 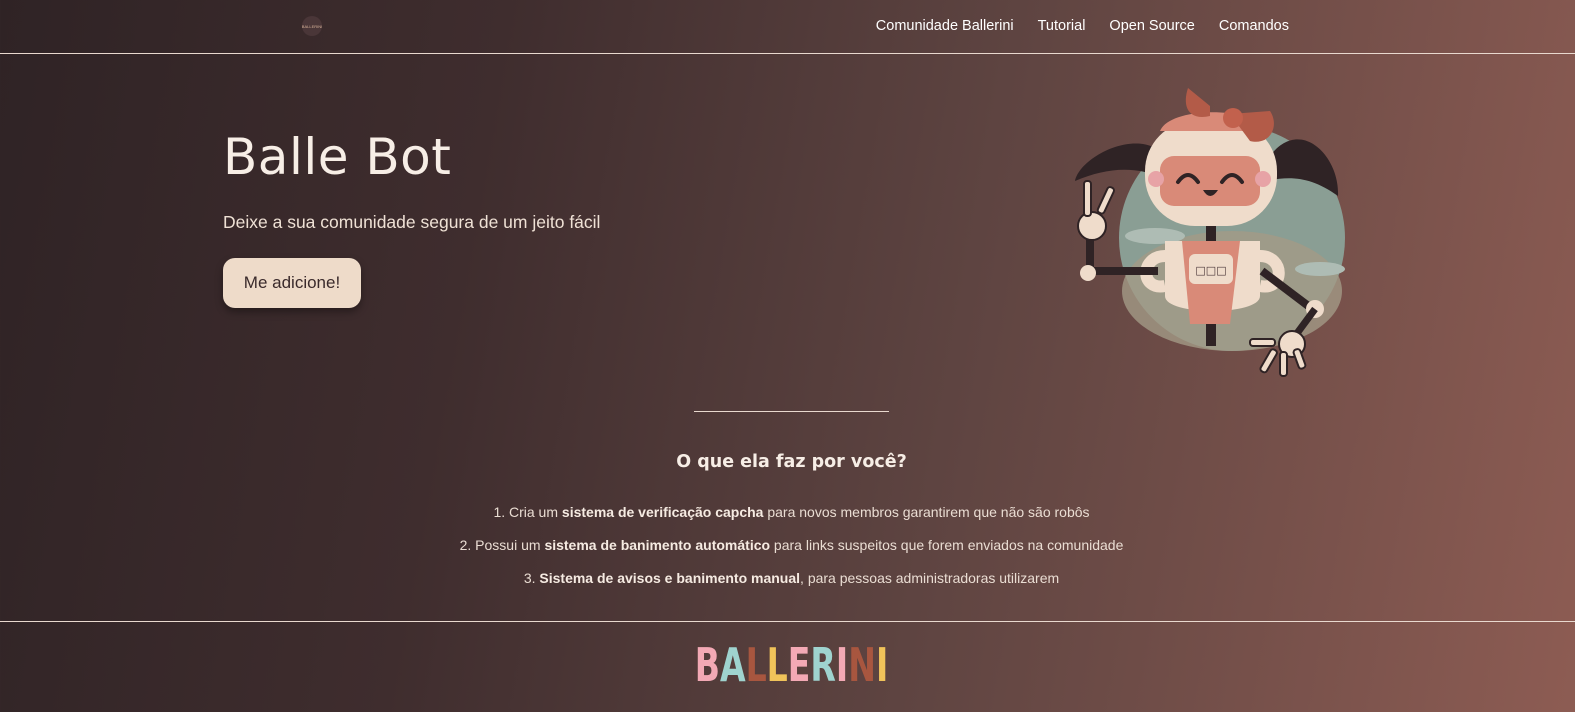 I want to click on features-title: O que ela faz por você?, so click(x=791, y=462).